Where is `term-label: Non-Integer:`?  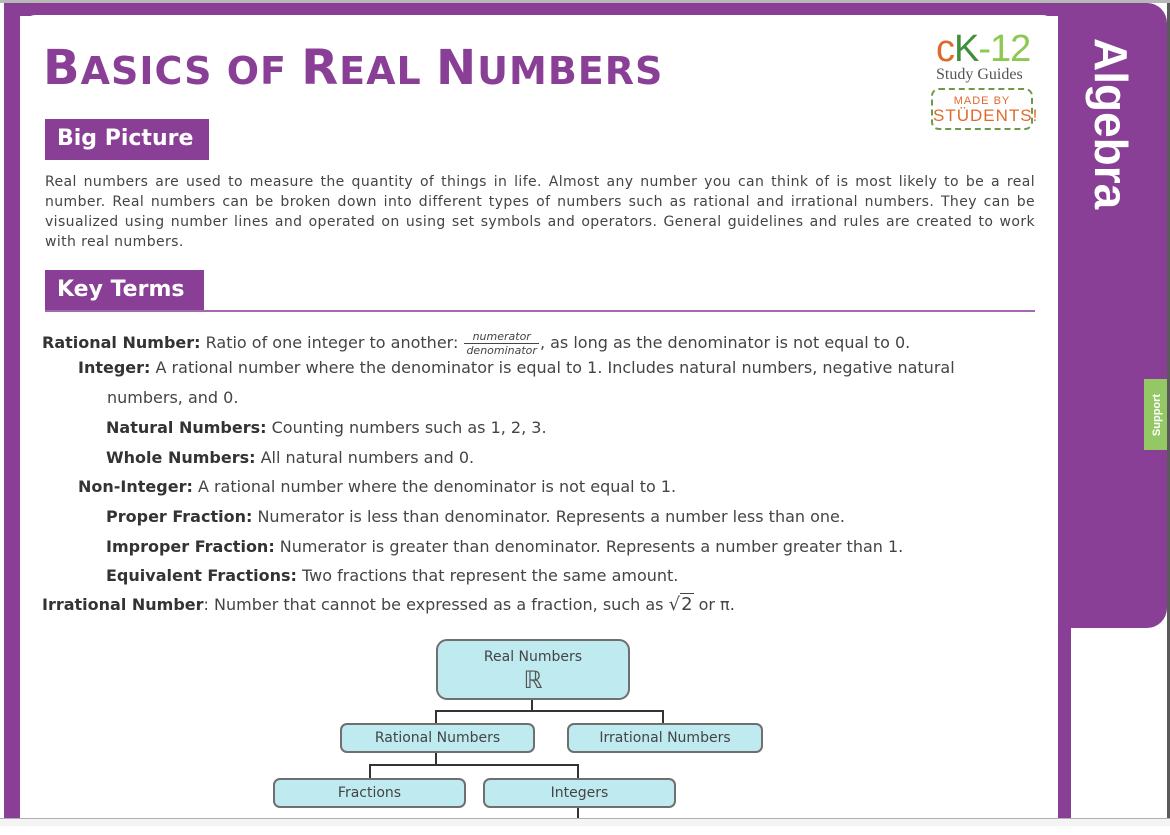
term-label: Non-Integer: is located at coordinates (135, 486).